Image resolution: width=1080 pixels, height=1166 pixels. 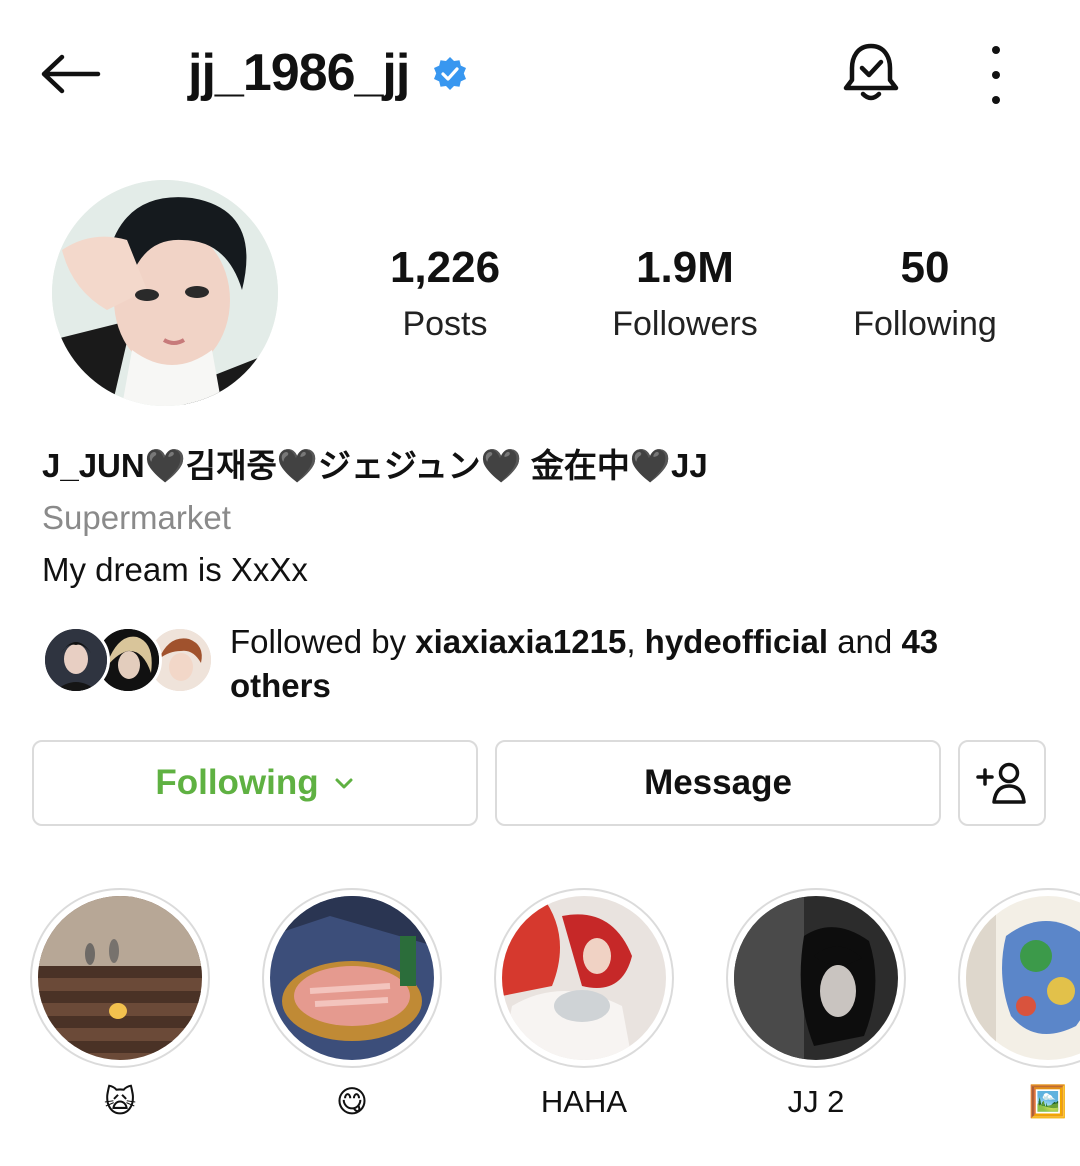 I want to click on avatar-image, so click(x=165, y=293).